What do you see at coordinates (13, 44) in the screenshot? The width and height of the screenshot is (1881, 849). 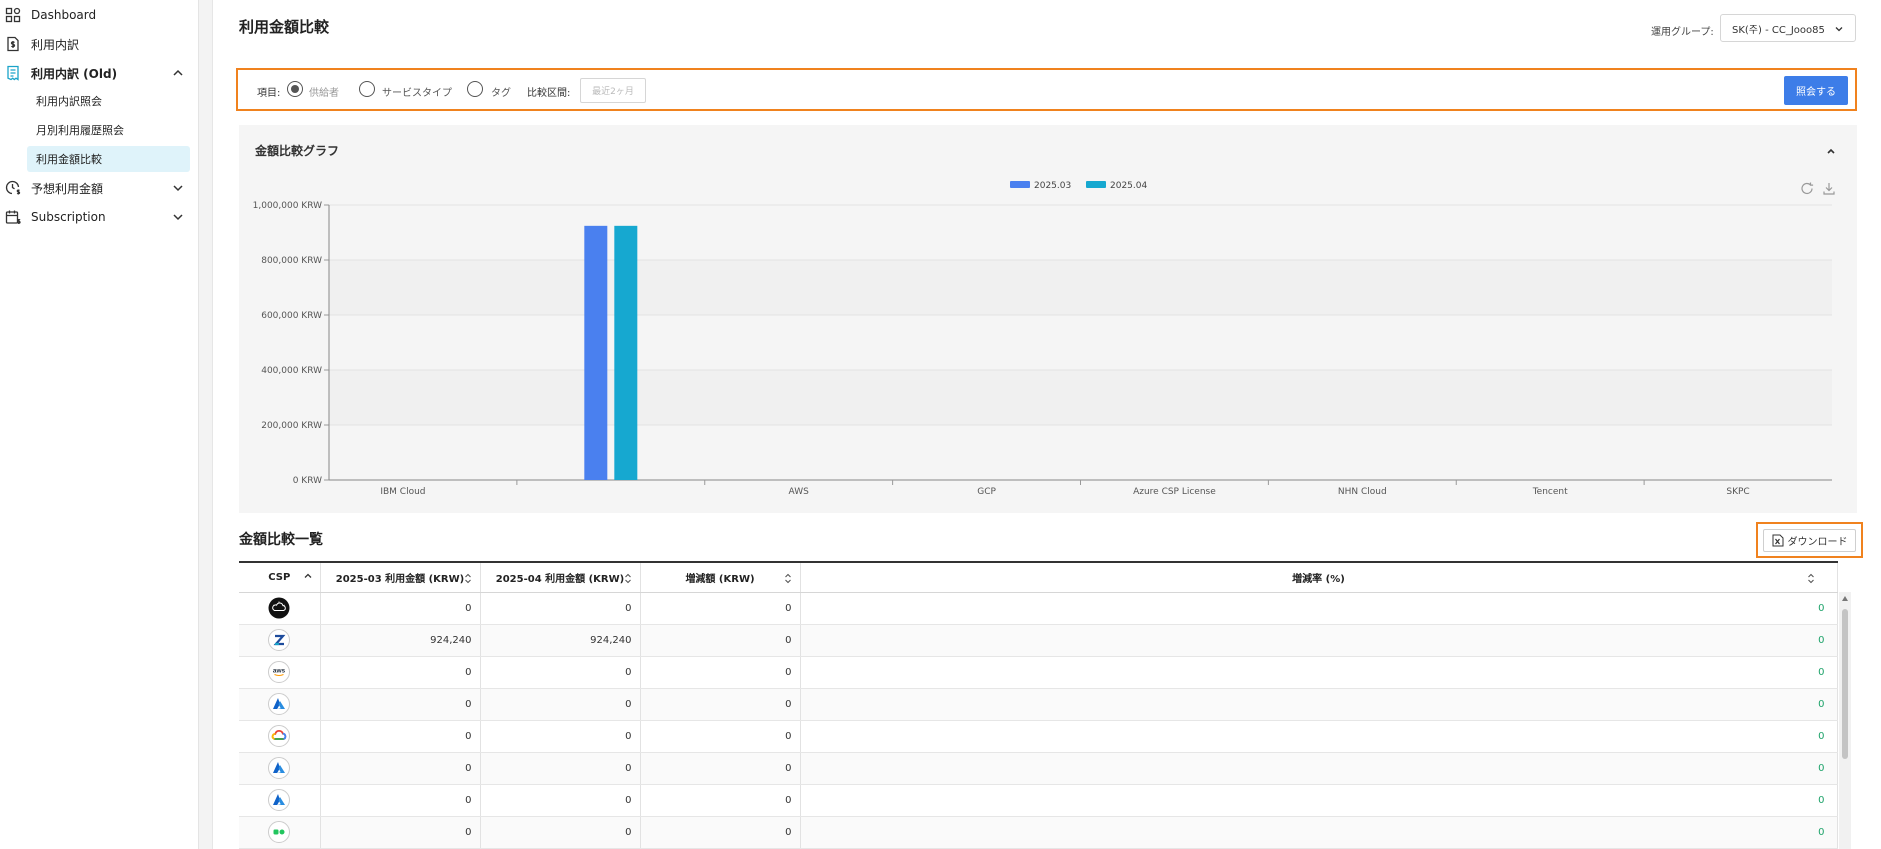 I see `dollar-doc-icon` at bounding box center [13, 44].